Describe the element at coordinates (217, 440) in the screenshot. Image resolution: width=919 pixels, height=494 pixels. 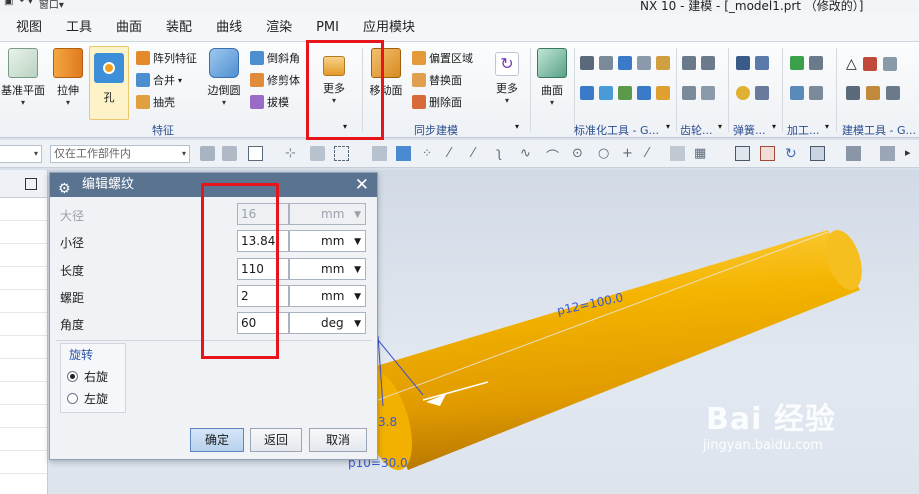
I see `ok-button: 确定` at that location.